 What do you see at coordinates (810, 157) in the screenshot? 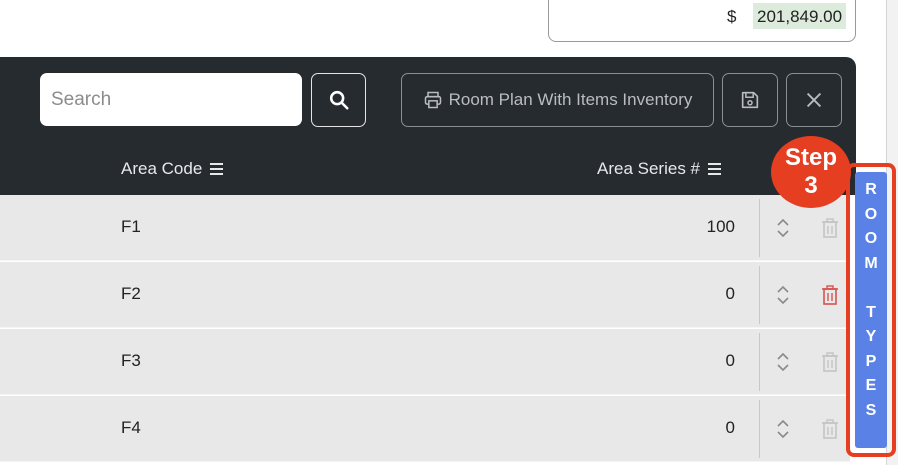
I see `step-badge-label: Step` at bounding box center [810, 157].